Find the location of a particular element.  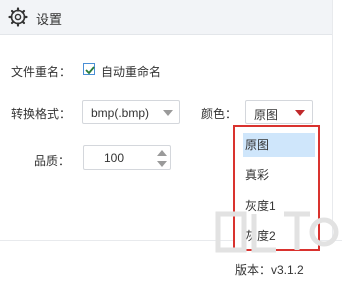

color-select-value: 原图 is located at coordinates (266, 115).